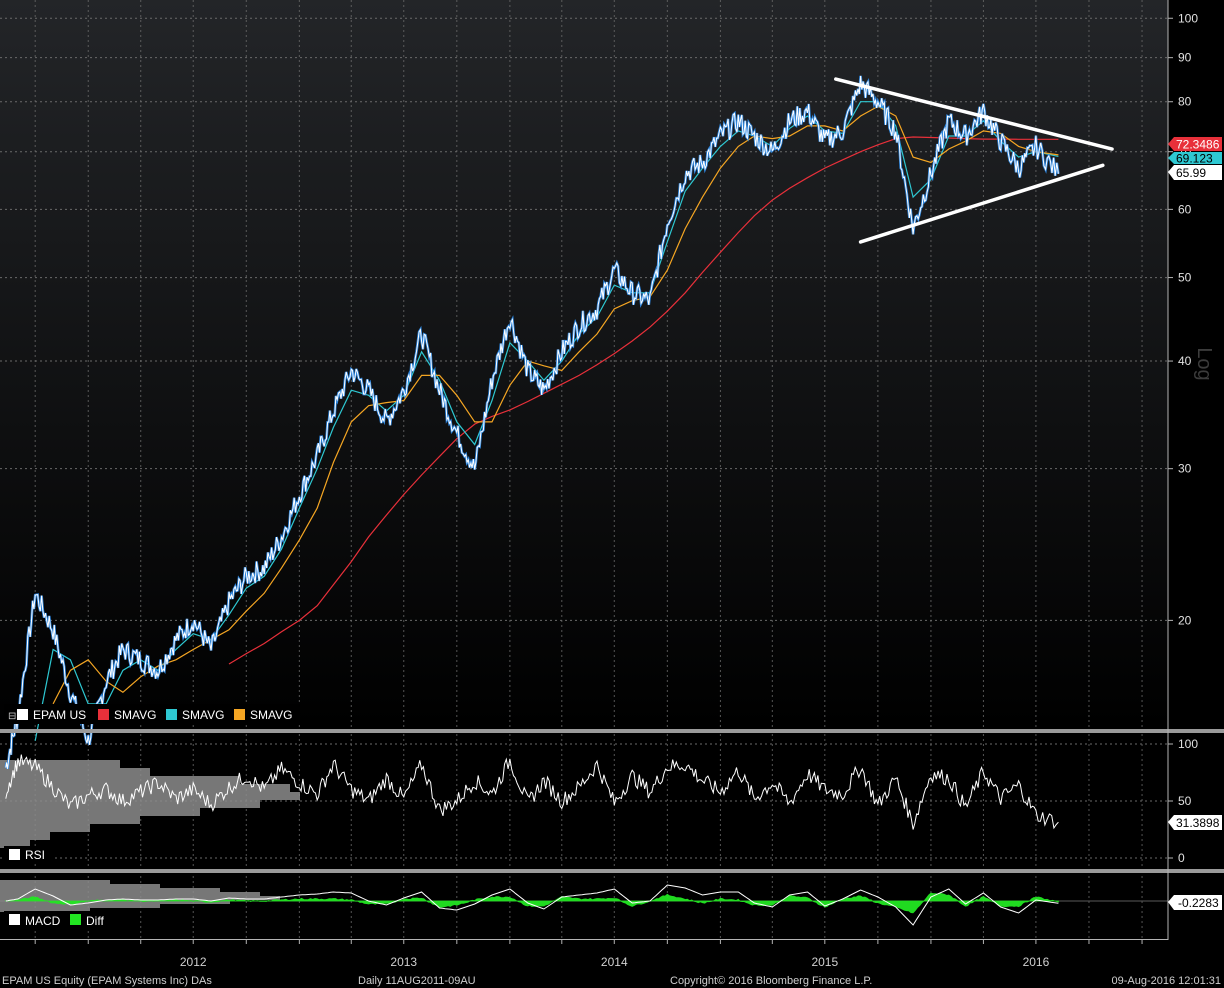 Image resolution: width=1224 pixels, height=988 pixels. Describe the element at coordinates (1195, 523) in the screenshot. I see `last-value-badges: 72.3486 69.123 65.99 31.3898 -0.2283` at that location.